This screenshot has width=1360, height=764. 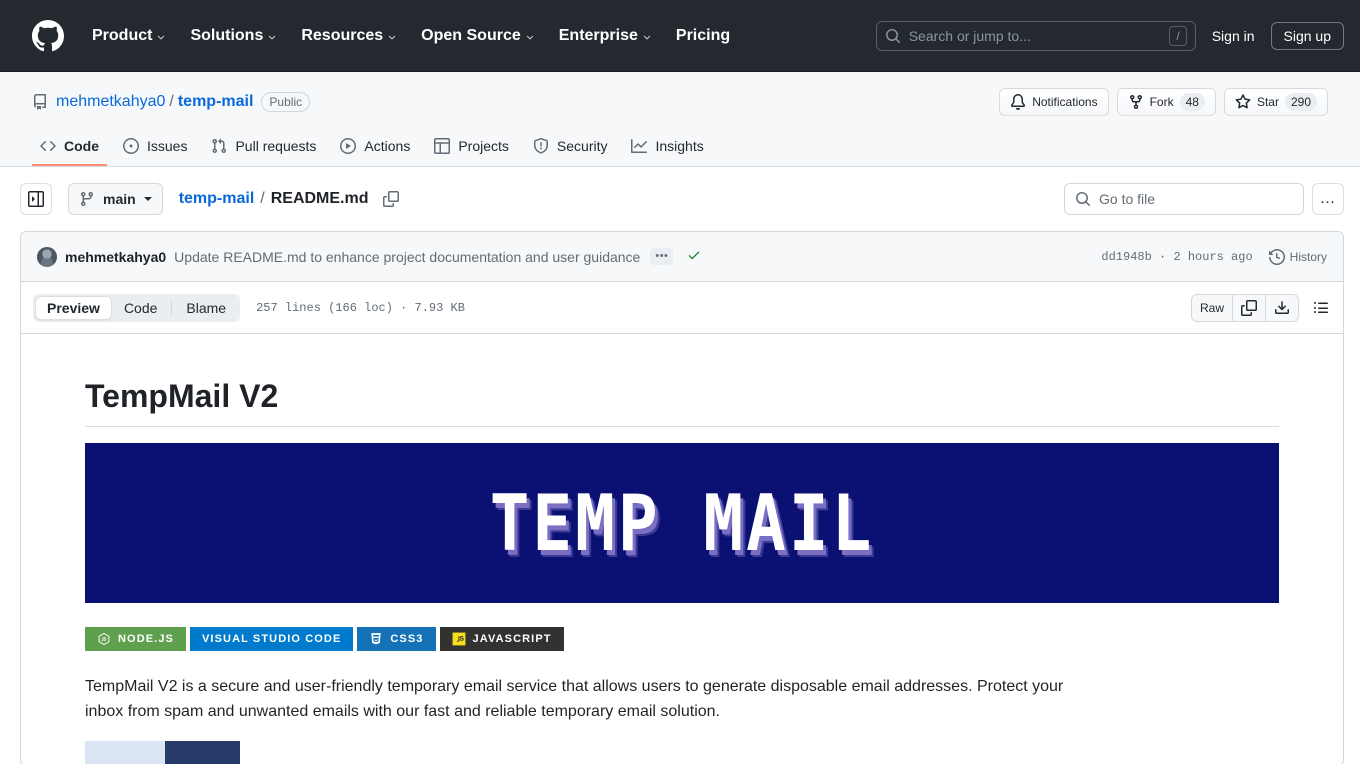 What do you see at coordinates (1243, 102) in the screenshot?
I see `star-icon` at bounding box center [1243, 102].